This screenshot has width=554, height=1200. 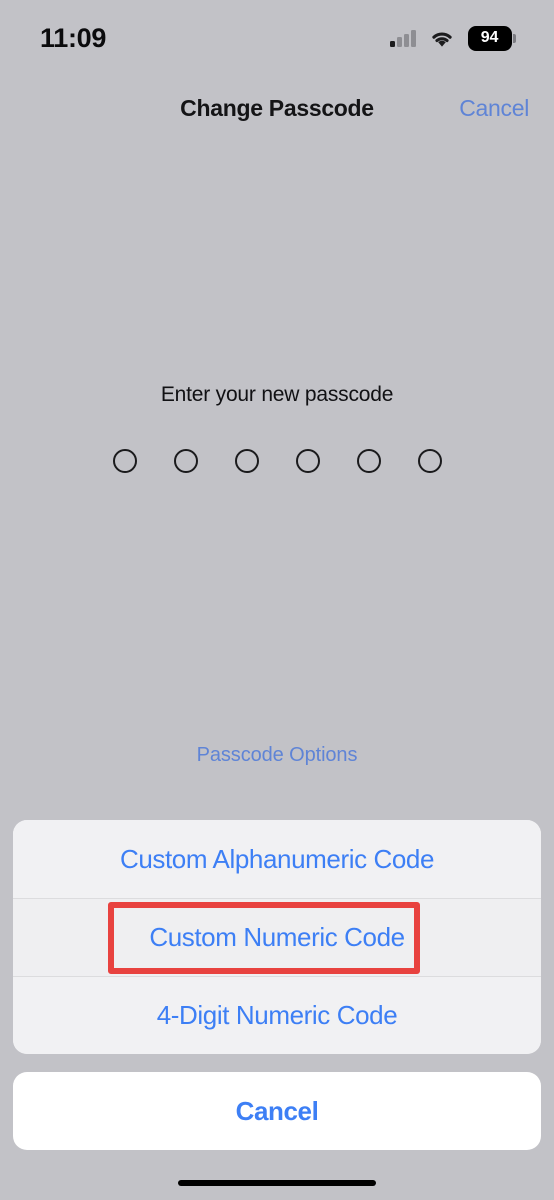 I want to click on battery-icon: 94, so click(x=491, y=38).